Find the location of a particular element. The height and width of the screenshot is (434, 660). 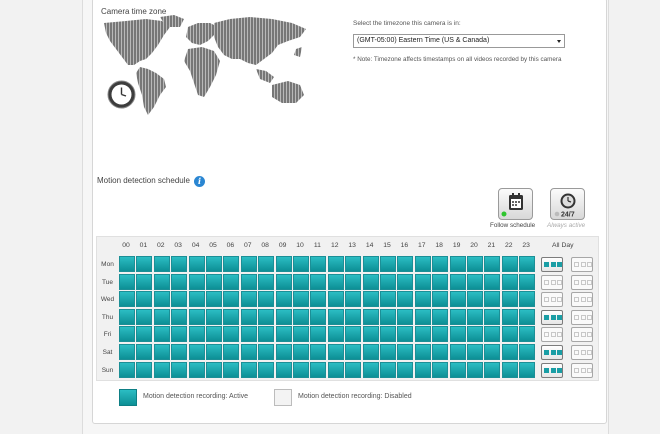

all-day-toggle-thu is located at coordinates (552, 317).